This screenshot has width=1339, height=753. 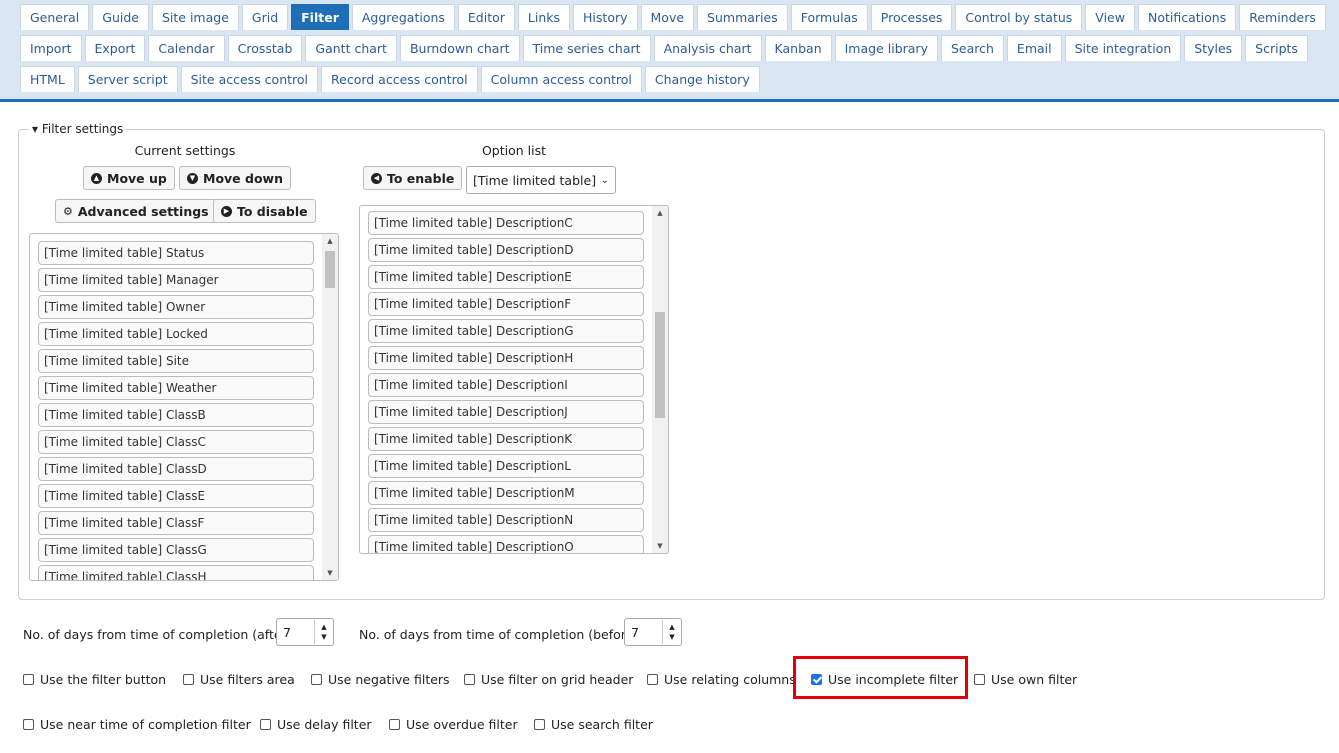 I want to click on advanced-settings-button: ⚙ Advanced settings, so click(x=136, y=211).